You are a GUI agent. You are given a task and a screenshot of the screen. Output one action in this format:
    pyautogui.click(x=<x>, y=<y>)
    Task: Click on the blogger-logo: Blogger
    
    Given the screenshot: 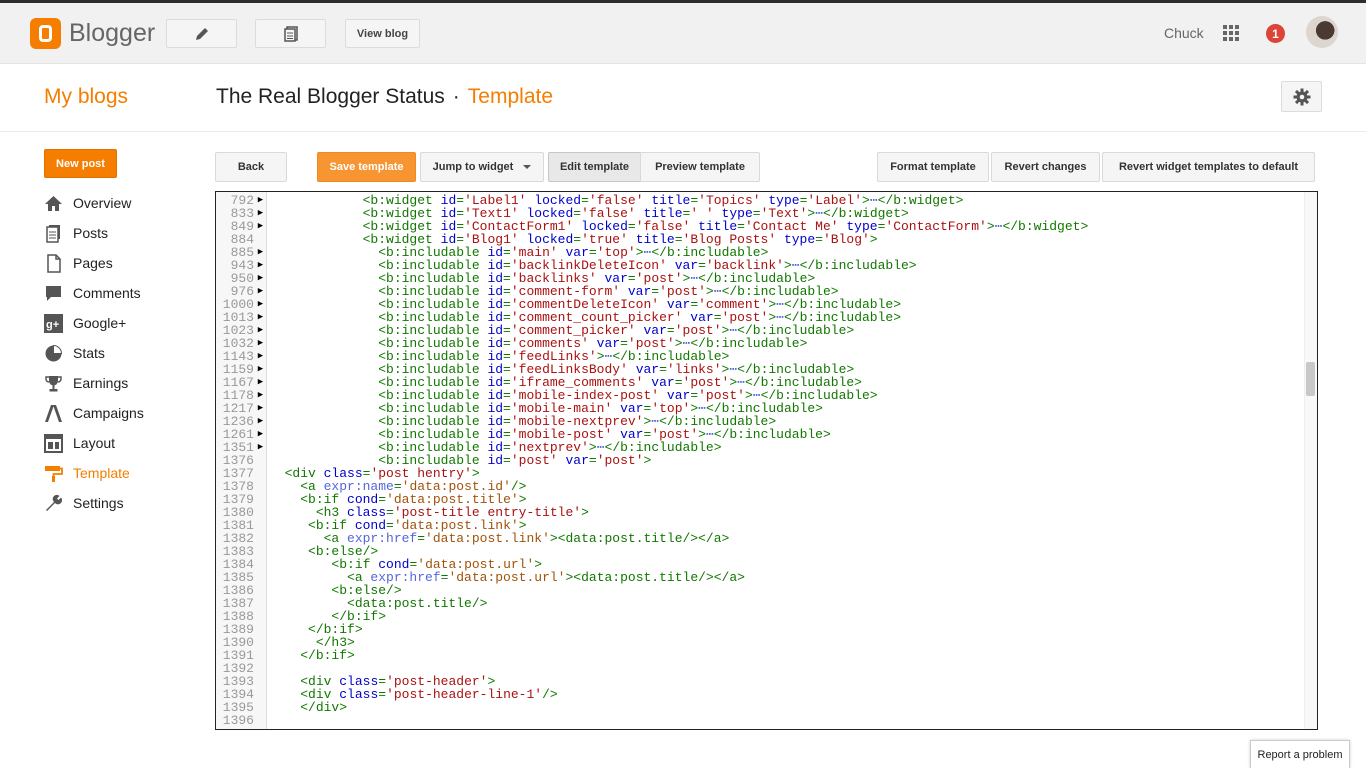 What is the action you would take?
    pyautogui.click(x=92, y=33)
    